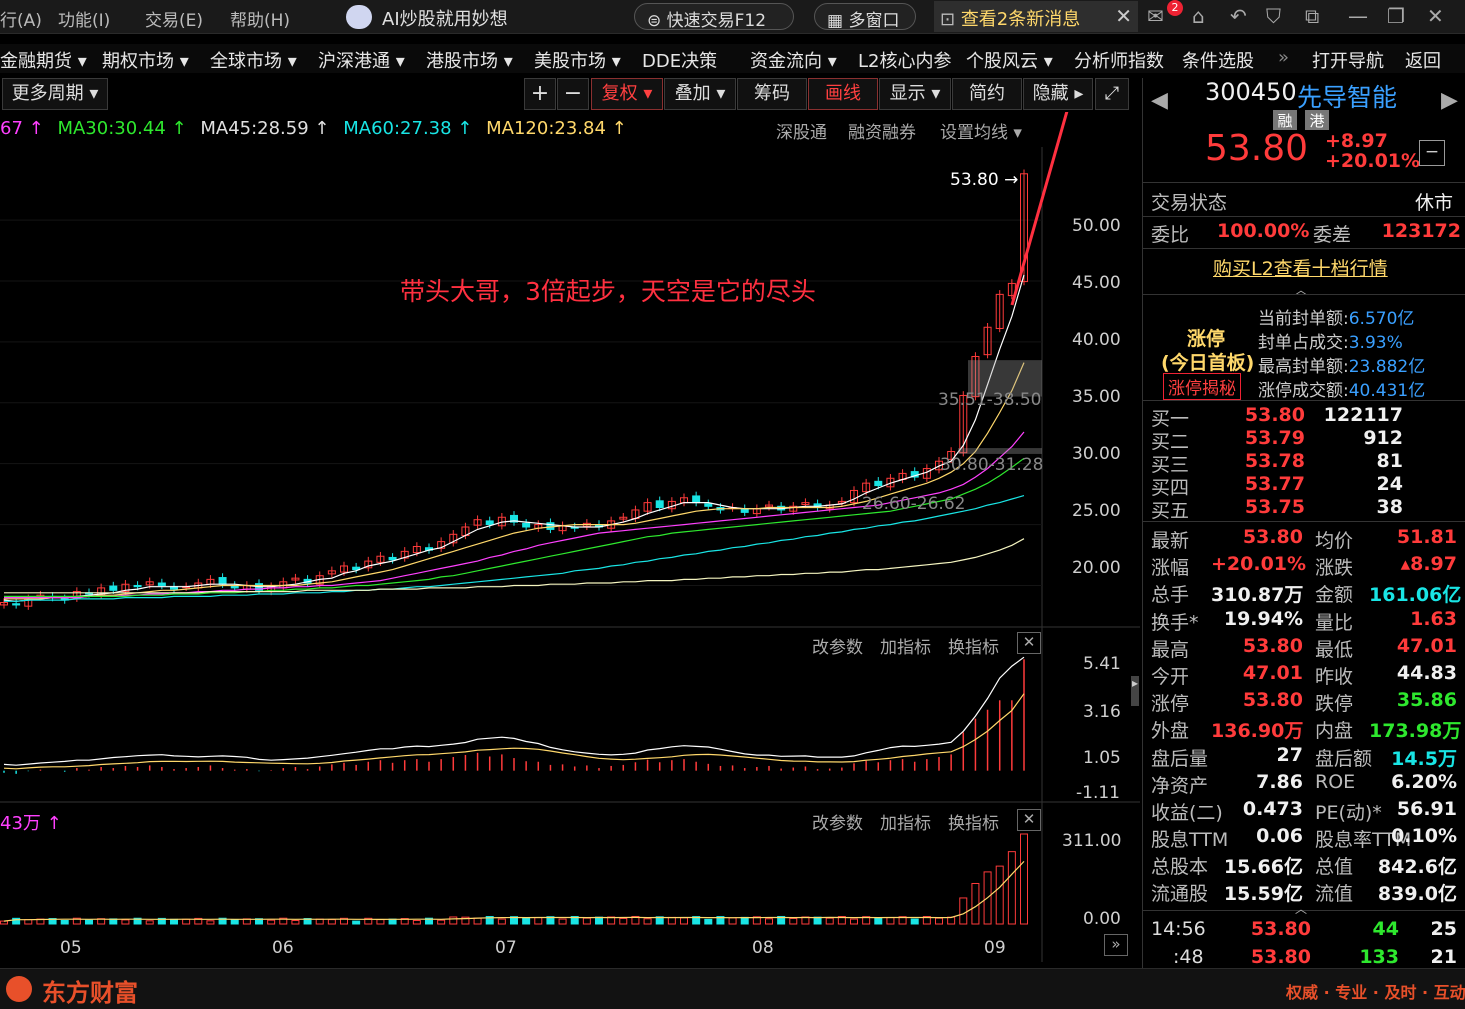 The width and height of the screenshot is (1465, 1009). Describe the element at coordinates (1300, 267) in the screenshot. I see `buy-l2-link: 购买L2查看十档行情` at that location.